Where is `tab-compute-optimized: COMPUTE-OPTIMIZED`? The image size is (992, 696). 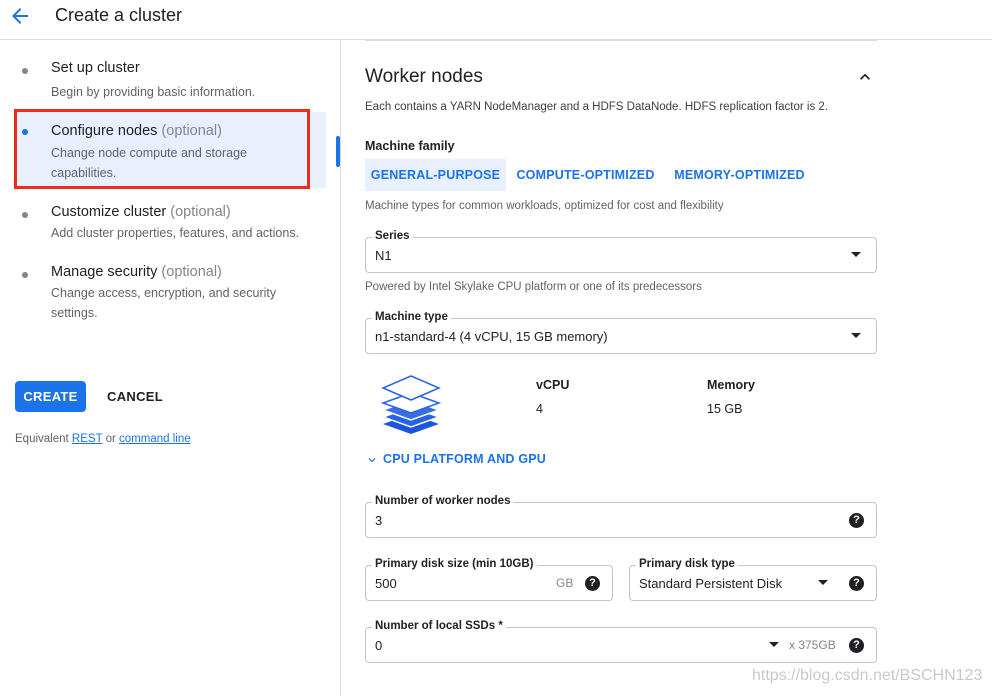 tab-compute-optimized: COMPUTE-OPTIMIZED is located at coordinates (585, 175).